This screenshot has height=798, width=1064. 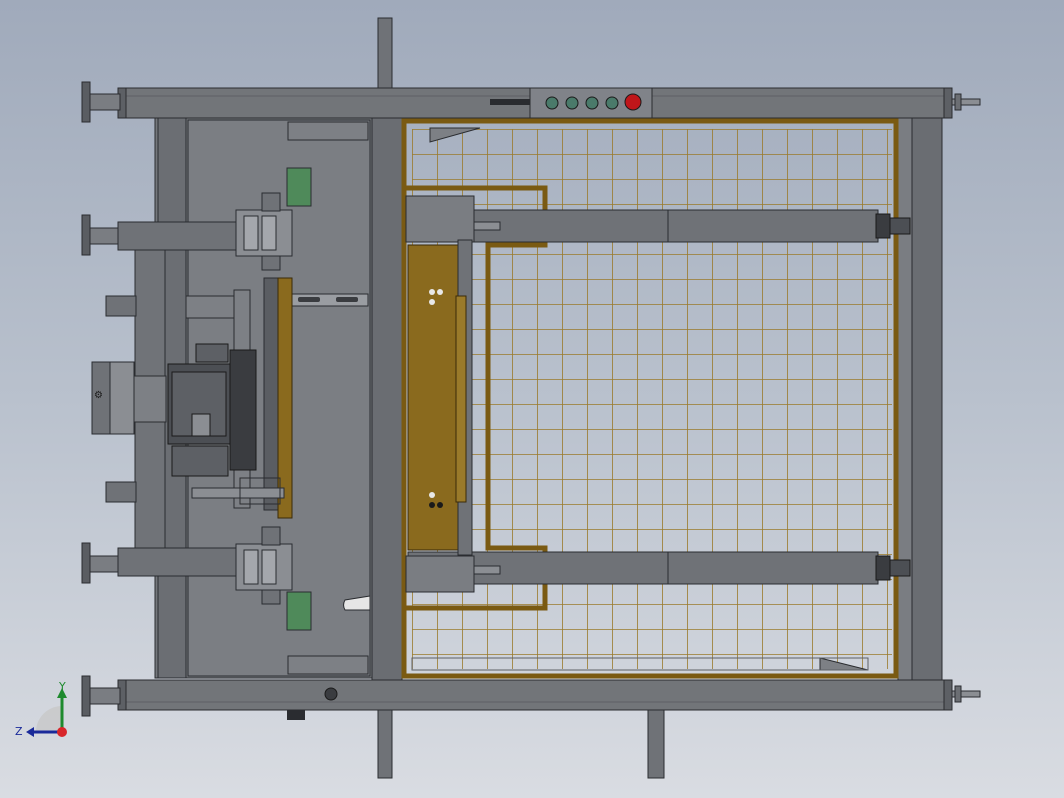 What do you see at coordinates (905, 399) in the screenshot?
I see `right-frame-inner` at bounding box center [905, 399].